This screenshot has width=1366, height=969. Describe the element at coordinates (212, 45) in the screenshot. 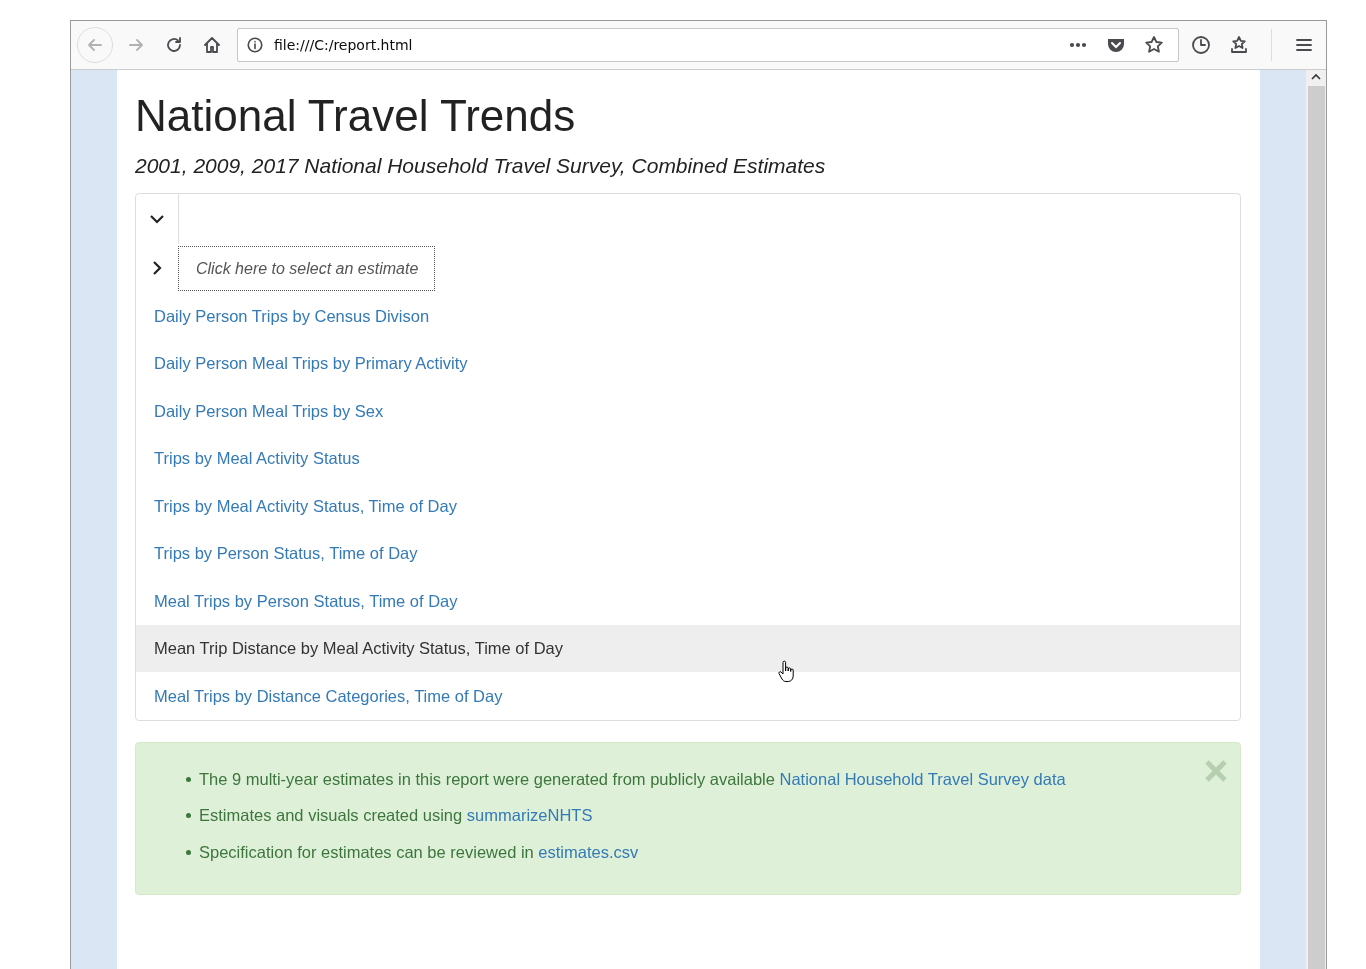

I see `home-button` at that location.